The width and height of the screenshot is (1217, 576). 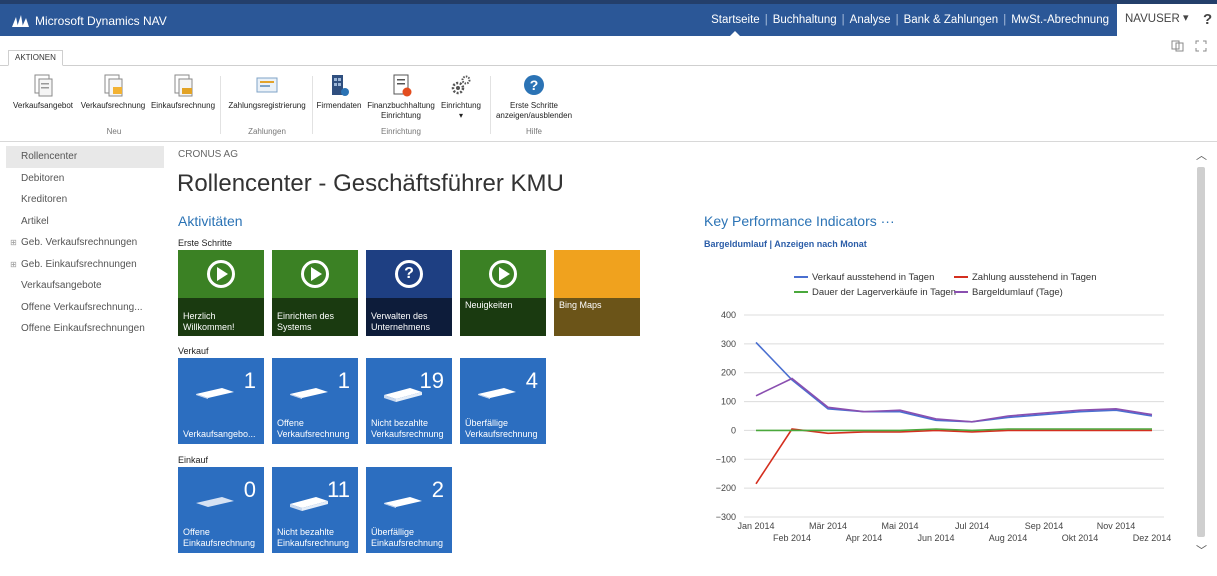 What do you see at coordinates (61, 285) in the screenshot?
I see `leftnav-label: Verkaufsangebote` at bounding box center [61, 285].